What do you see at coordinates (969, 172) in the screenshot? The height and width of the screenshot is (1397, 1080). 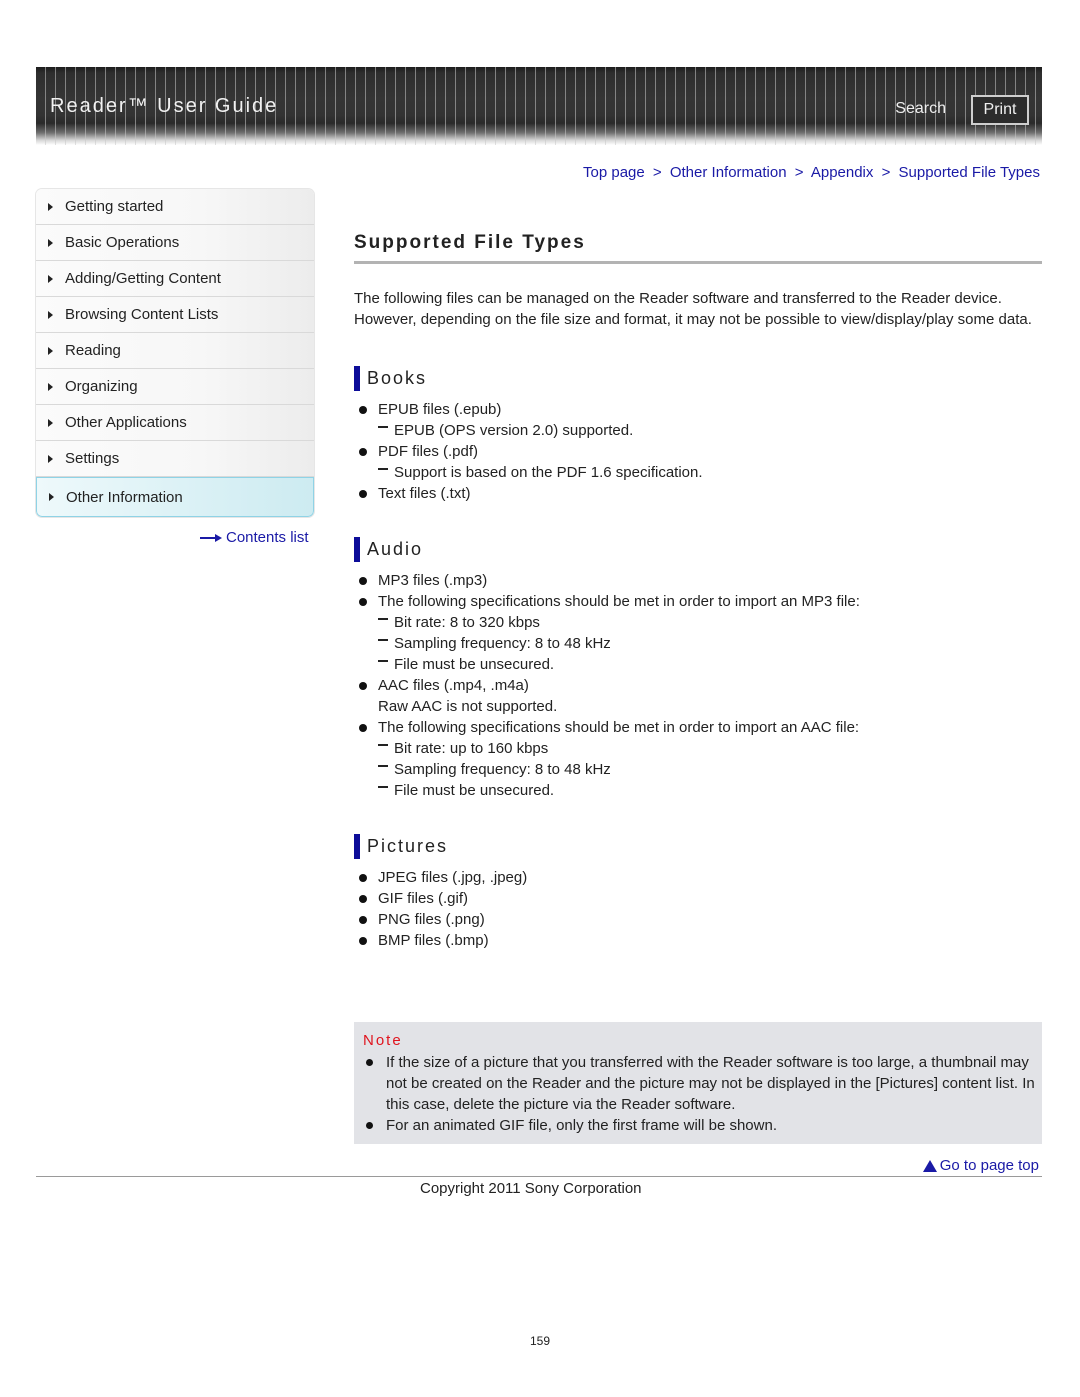 I see `breadcrumb-supported-file-types: Supported File Types` at bounding box center [969, 172].